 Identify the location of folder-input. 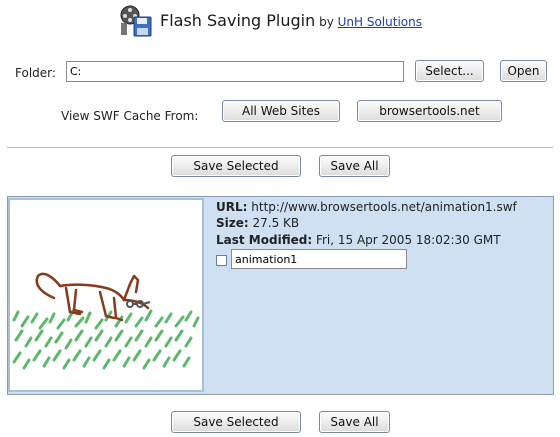
(235, 71).